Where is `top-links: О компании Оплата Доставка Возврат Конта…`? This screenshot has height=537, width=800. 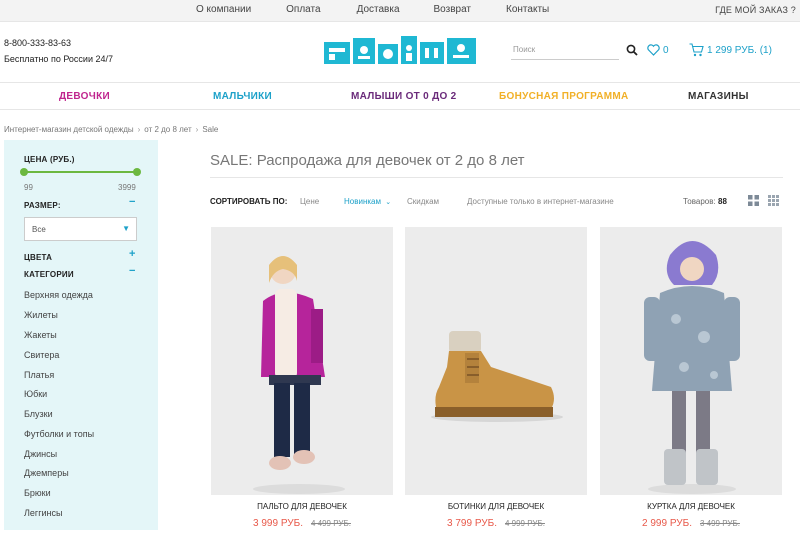 top-links: О компании Оплата Доставка Возврат Конта… is located at coordinates (372, 9).